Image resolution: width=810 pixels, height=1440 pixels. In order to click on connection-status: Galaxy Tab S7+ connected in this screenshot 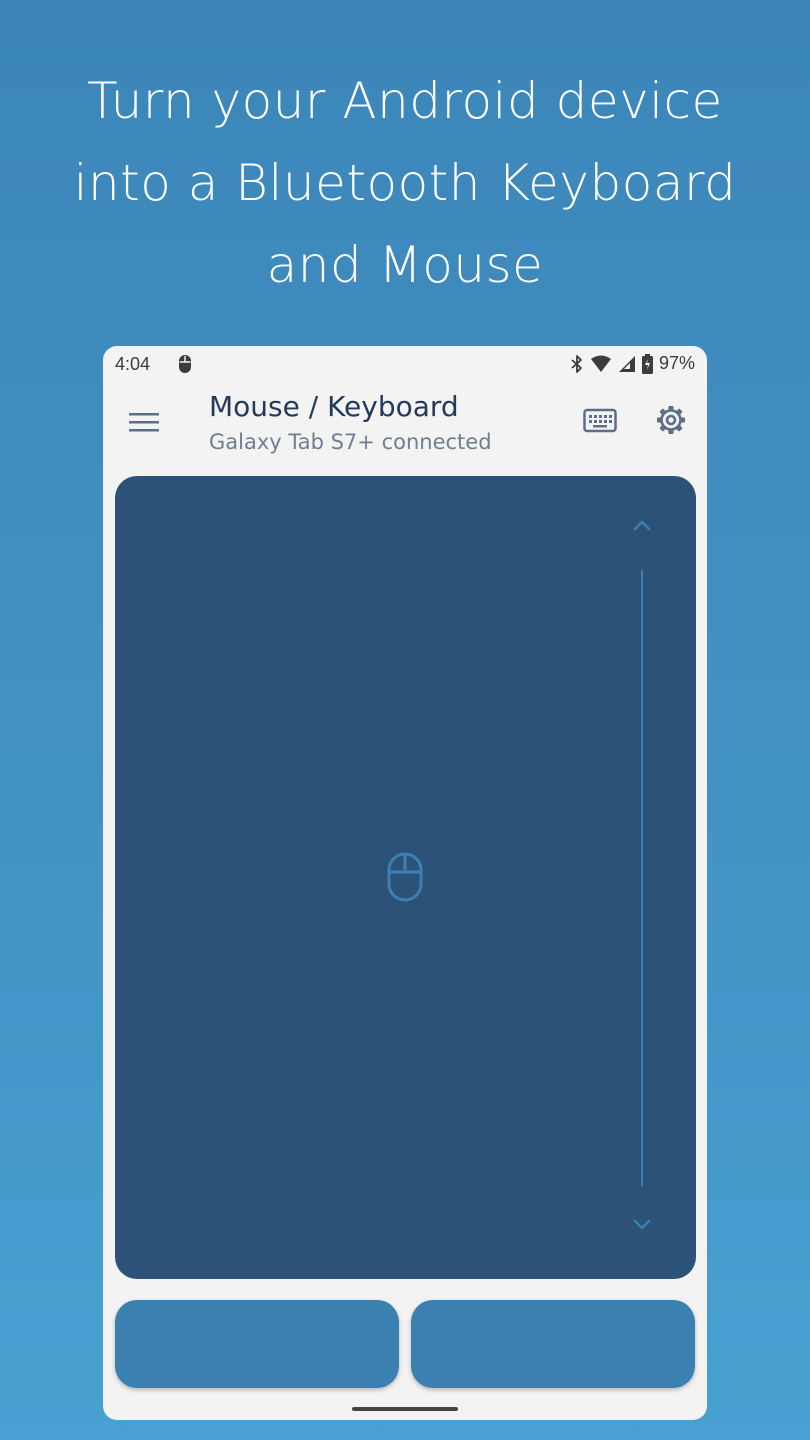, I will do `click(350, 442)`.